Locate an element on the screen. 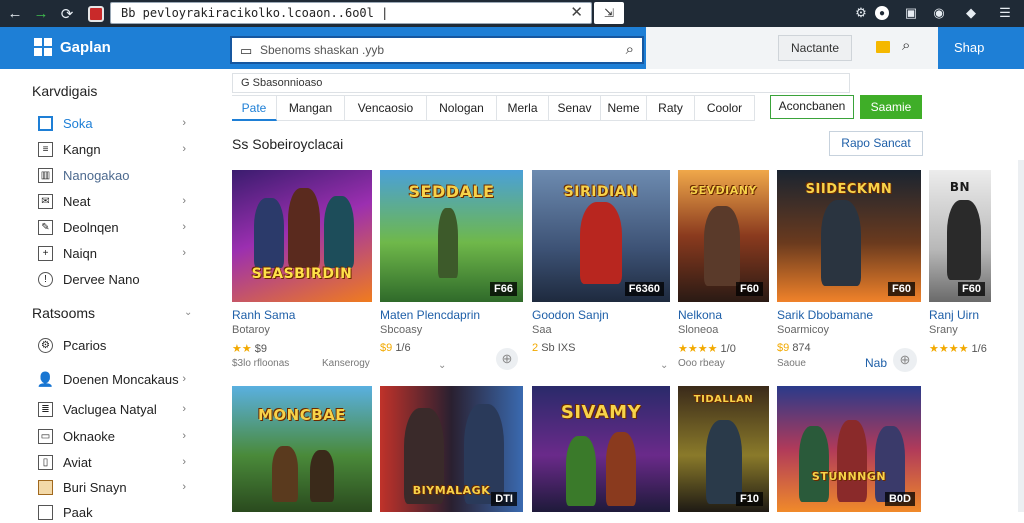 This screenshot has height=523, width=1024. sidebar-item-kangn: ≡ Kangn › is located at coordinates (118, 149).